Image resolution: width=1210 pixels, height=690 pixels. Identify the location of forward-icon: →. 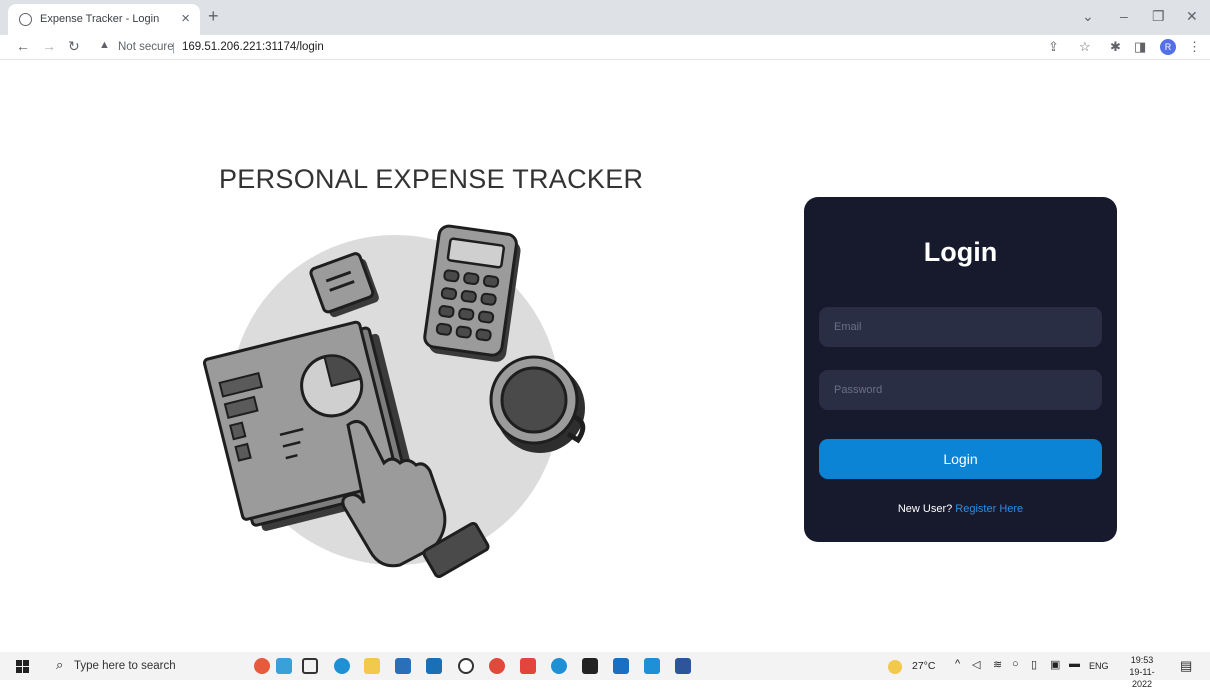
(49, 46).